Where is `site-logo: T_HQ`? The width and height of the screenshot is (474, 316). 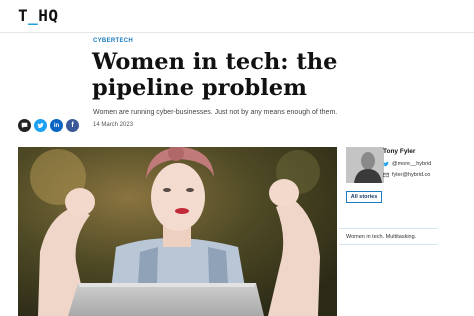
site-logo: T_HQ is located at coordinates (38, 16).